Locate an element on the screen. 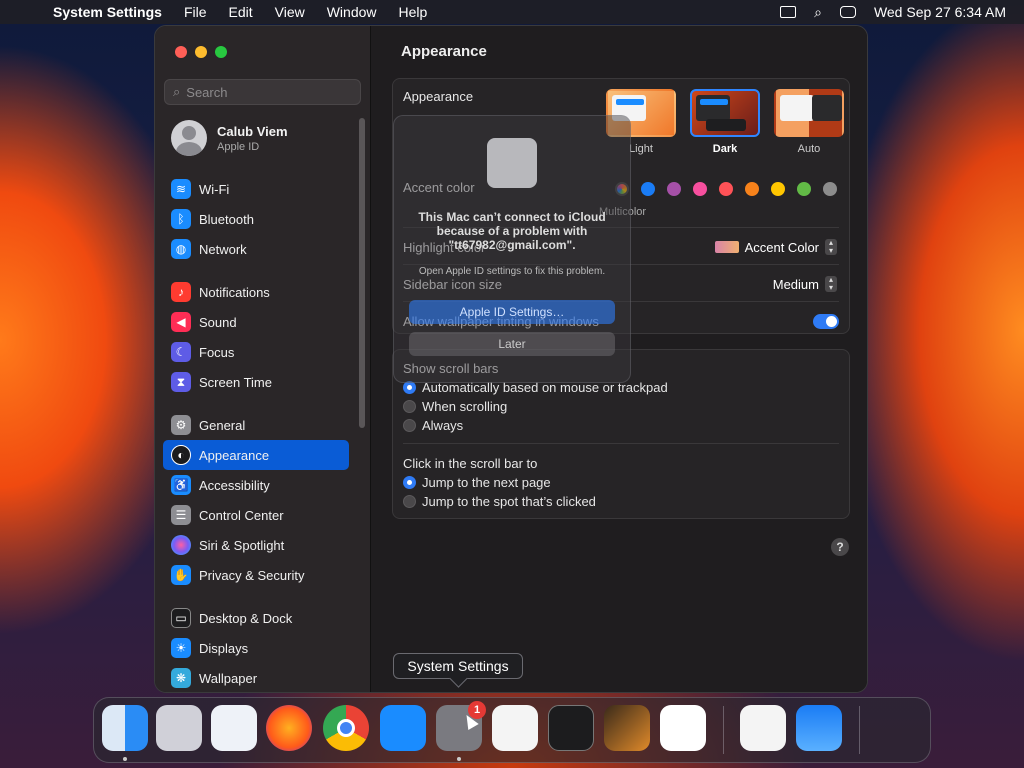 The height and width of the screenshot is (768, 1024). sidebar-item-displays: ☀ Displays is located at coordinates (256, 648).